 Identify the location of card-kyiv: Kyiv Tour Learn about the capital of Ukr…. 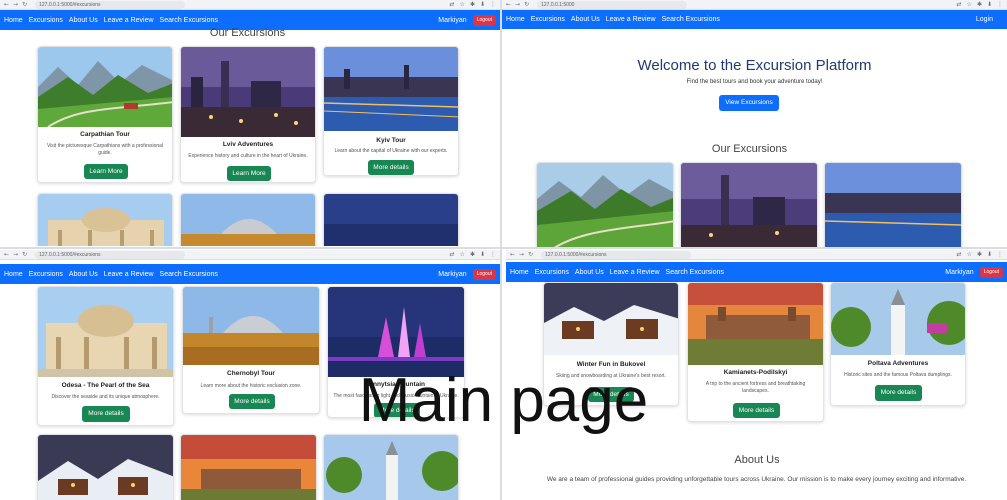
(391, 111).